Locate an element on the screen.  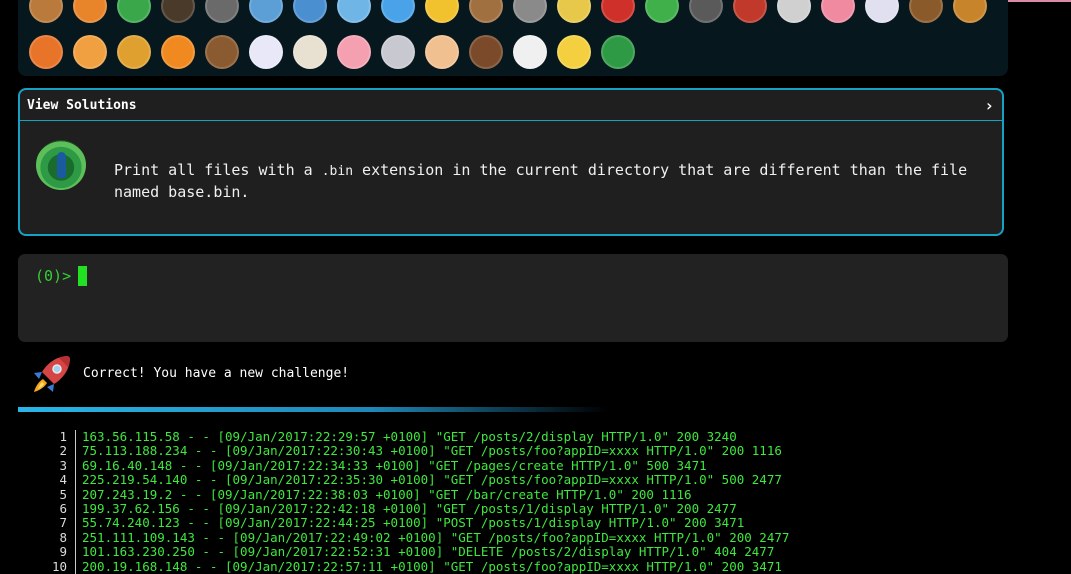
shark-icon is located at coordinates (266, 13).